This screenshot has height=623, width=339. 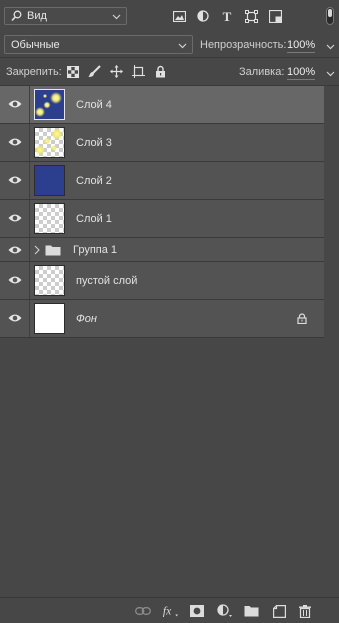 What do you see at coordinates (160, 71) in the screenshot?
I see `lock-all-icon` at bounding box center [160, 71].